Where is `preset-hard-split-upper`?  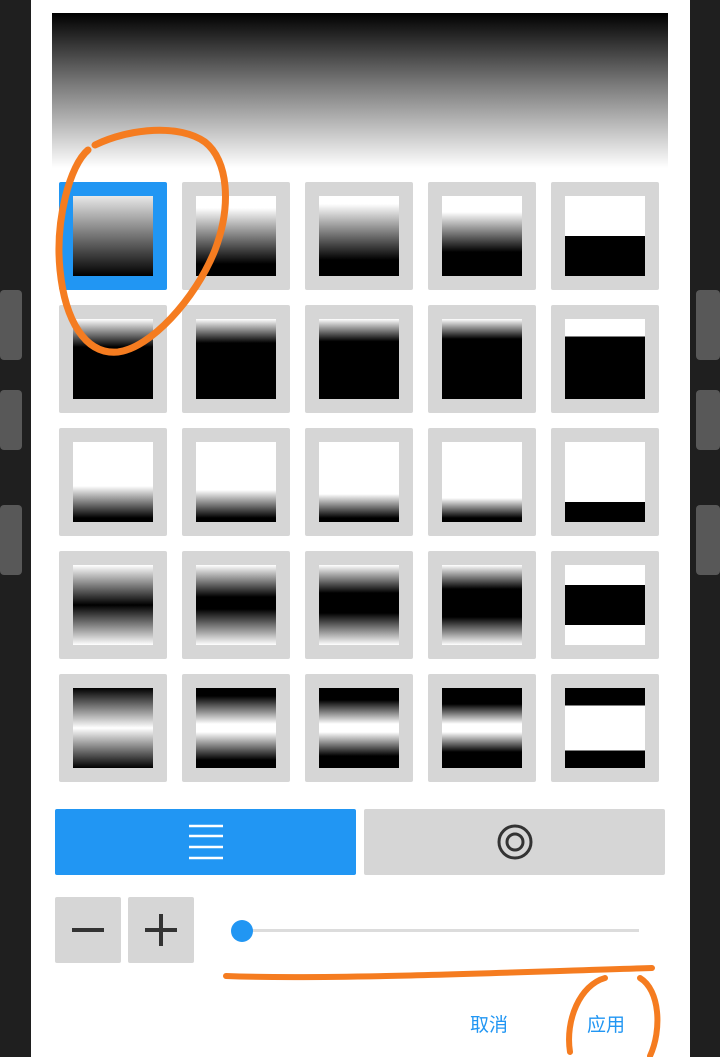 preset-hard-split-upper is located at coordinates (605, 359).